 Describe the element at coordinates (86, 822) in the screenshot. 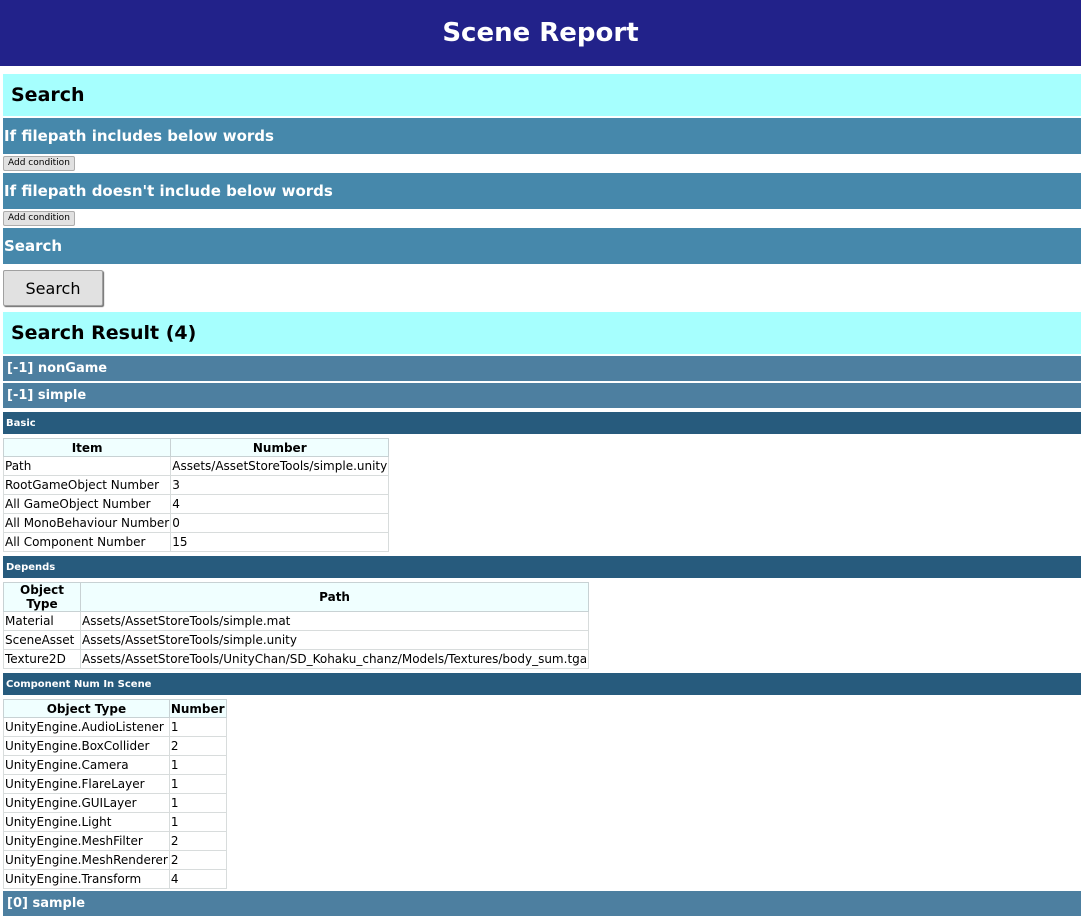

I see `component-cell-type: UnityEngine.Light` at that location.